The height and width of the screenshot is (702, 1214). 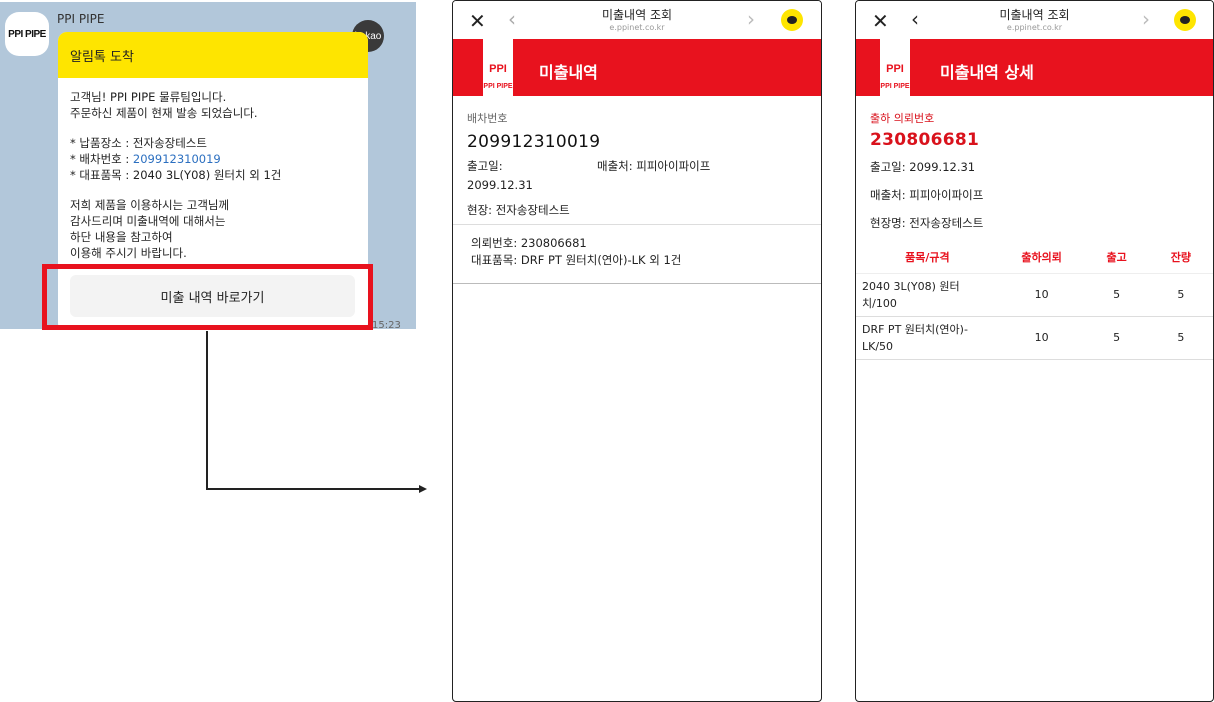 I want to click on dispatch-number-link: 209912310019, so click(x=177, y=159).